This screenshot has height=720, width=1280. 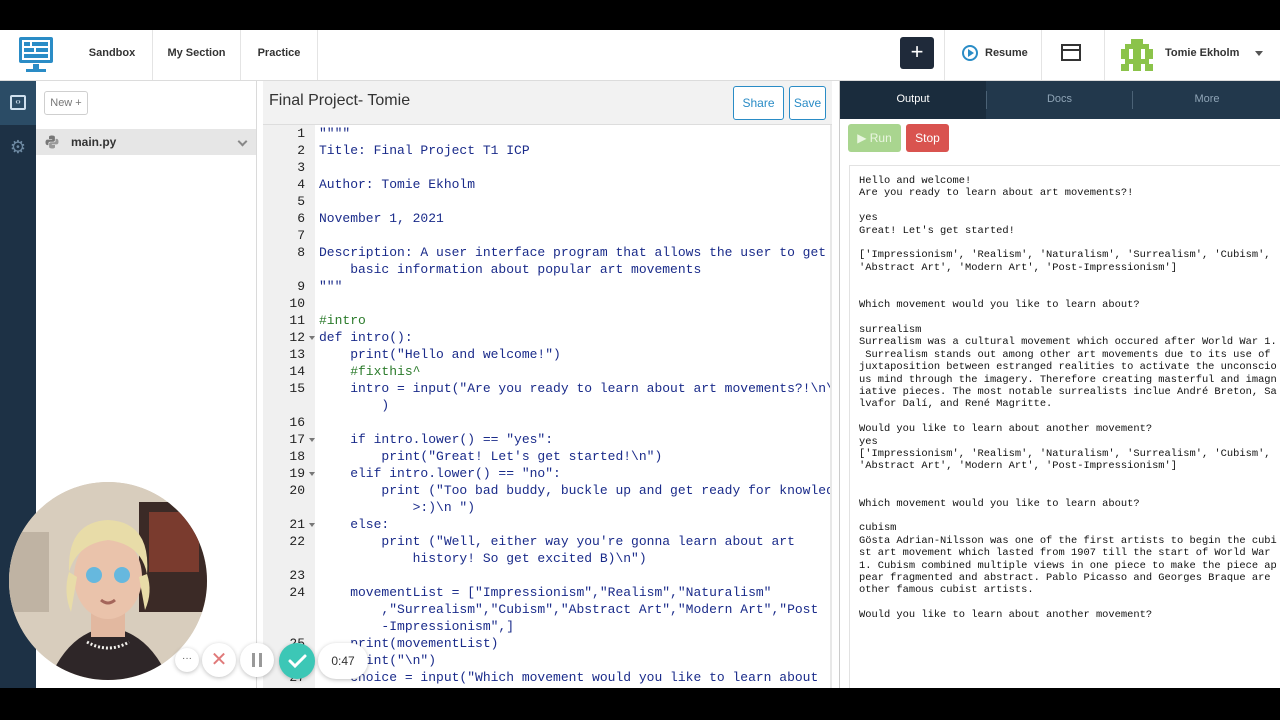 What do you see at coordinates (1006, 53) in the screenshot?
I see `resume-label: Resume` at bounding box center [1006, 53].